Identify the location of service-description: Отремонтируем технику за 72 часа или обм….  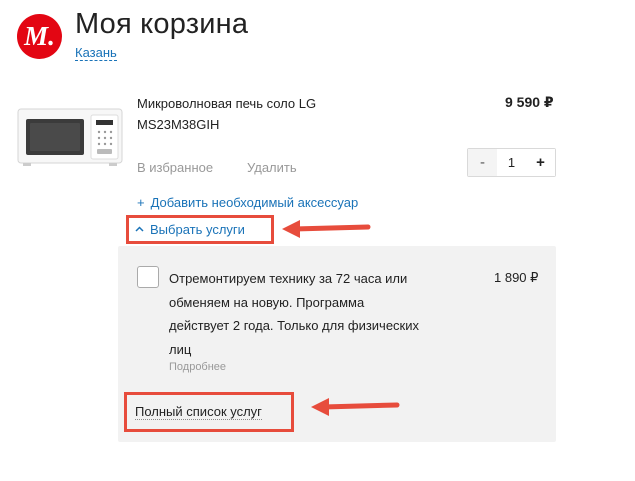
(294, 314).